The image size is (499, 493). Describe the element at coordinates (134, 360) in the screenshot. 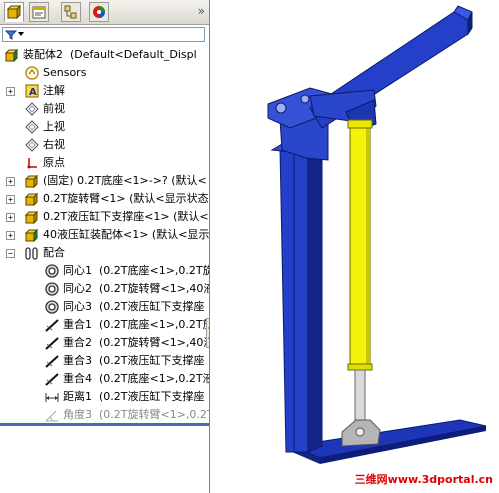

I see `tree-item-label: 重合3 (0.2T液压缸下支撑座` at that location.